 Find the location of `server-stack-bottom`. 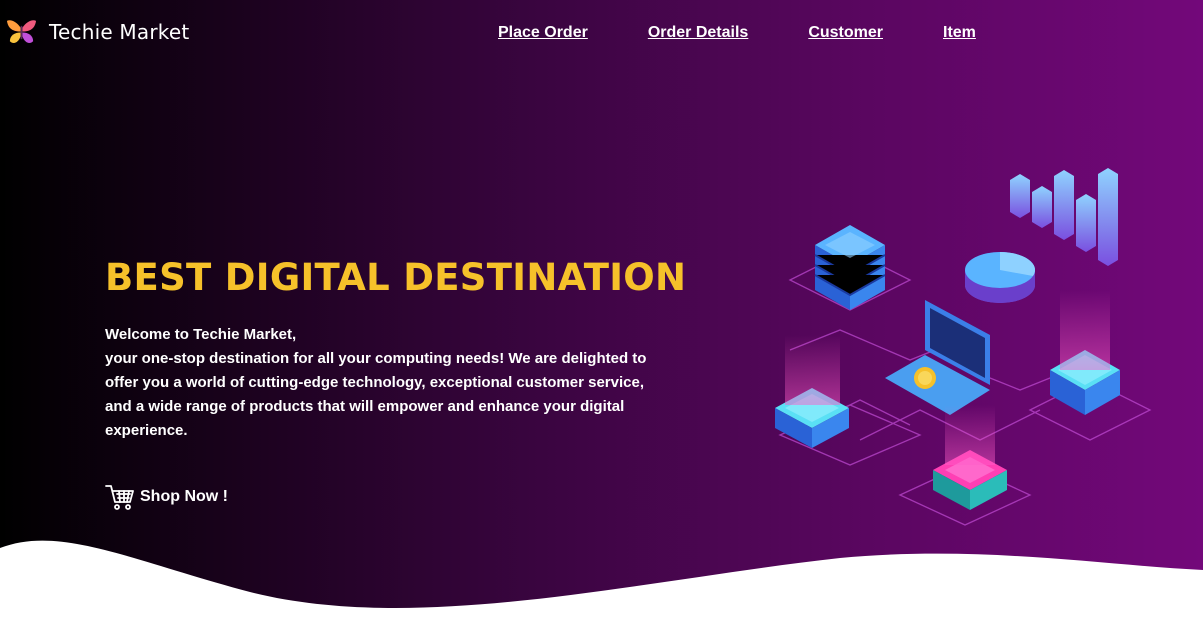

server-stack-bottom is located at coordinates (970, 457).